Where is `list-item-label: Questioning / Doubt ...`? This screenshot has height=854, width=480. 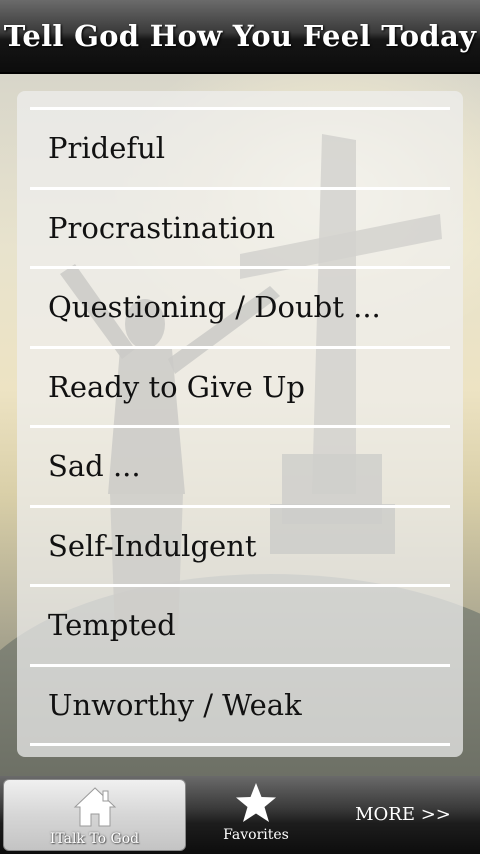 list-item-label: Questioning / Doubt ... is located at coordinates (214, 307).